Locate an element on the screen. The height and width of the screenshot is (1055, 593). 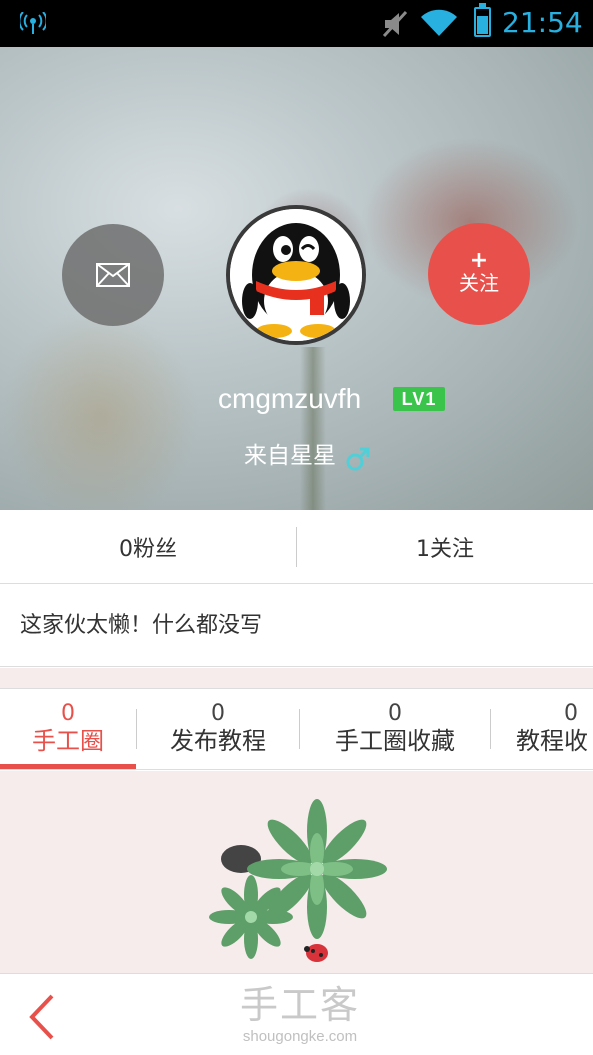
message-button is located at coordinates (113, 275).